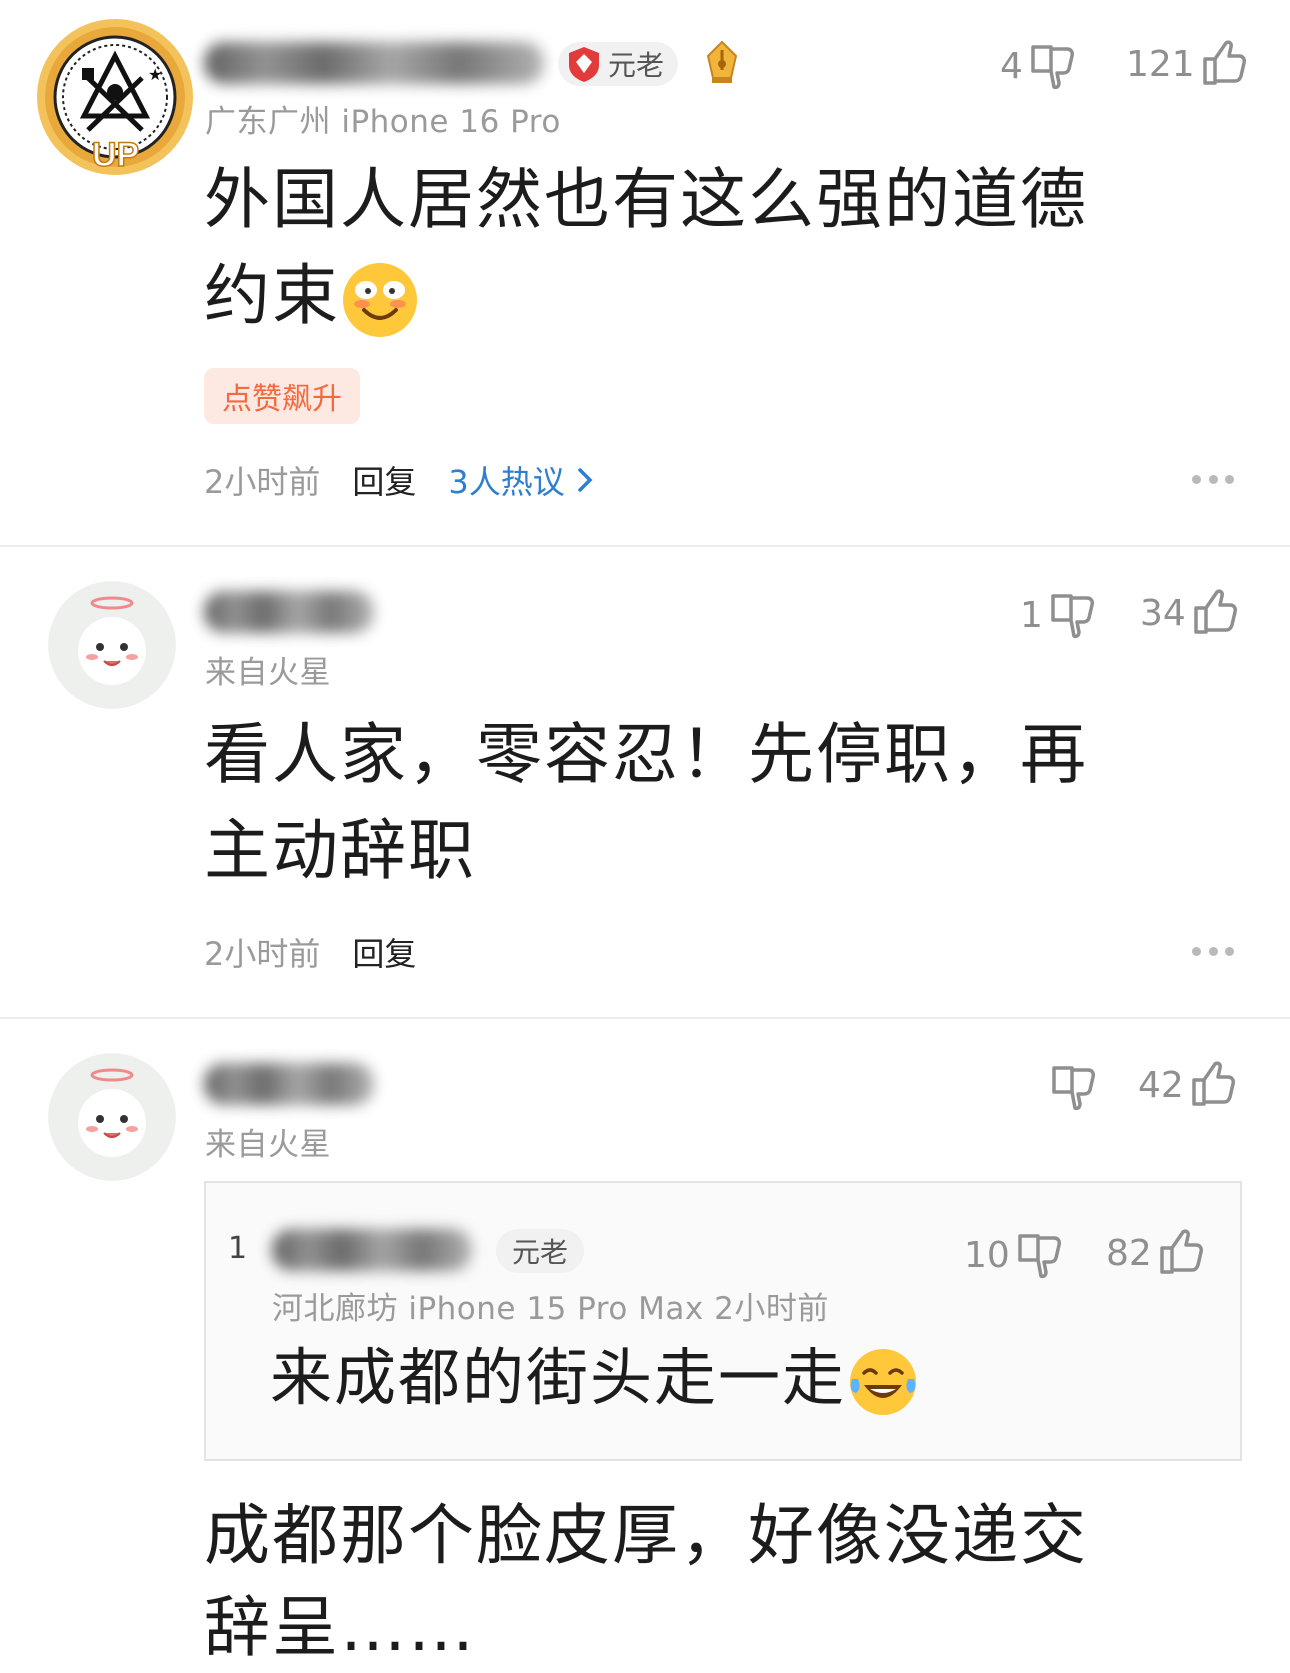 This screenshot has width=1290, height=1673. Describe the element at coordinates (1014, 1255) in the screenshot. I see `dislike-button: 10` at that location.